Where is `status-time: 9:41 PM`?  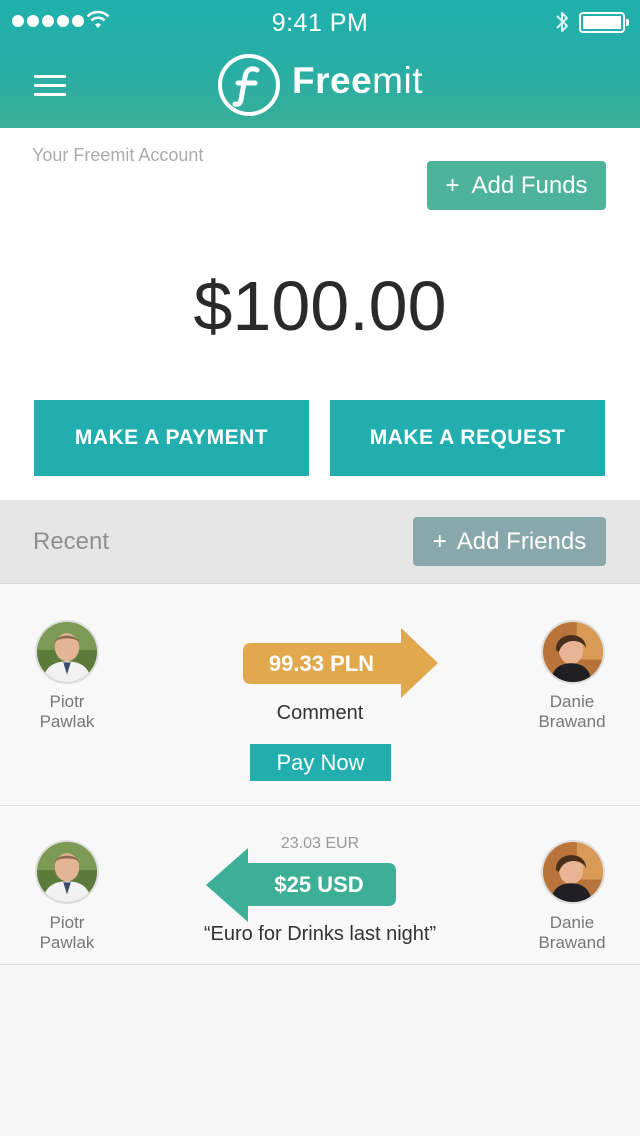 status-time: 9:41 PM is located at coordinates (320, 23).